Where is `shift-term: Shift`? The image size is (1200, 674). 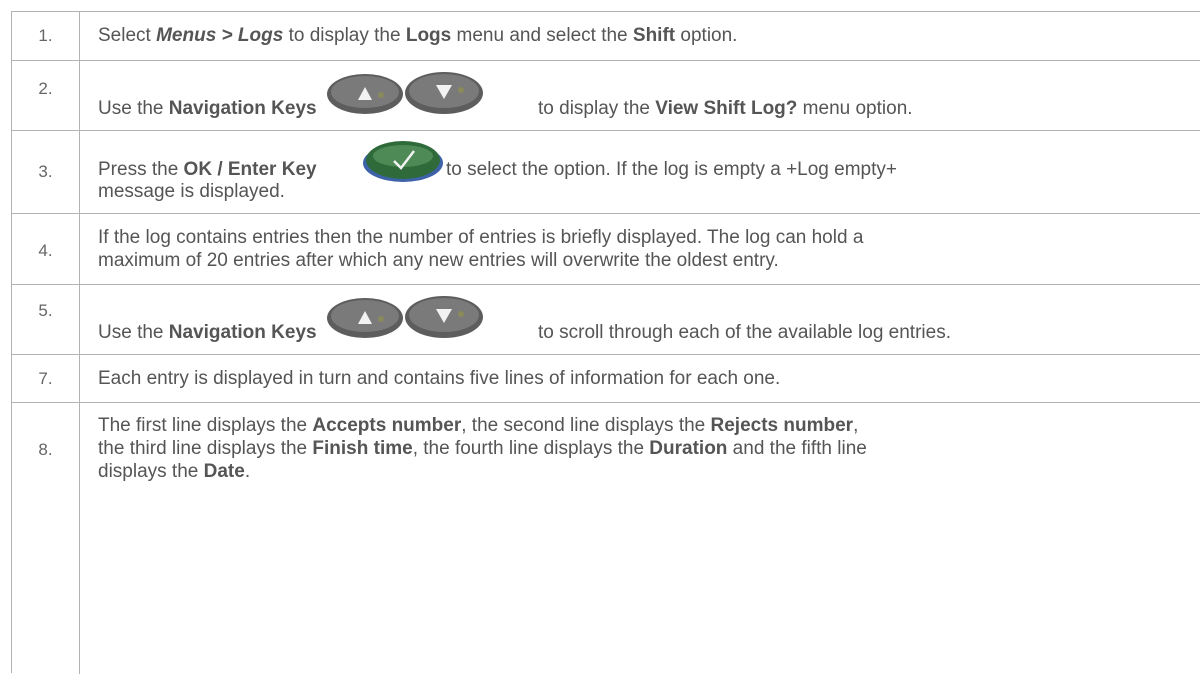
shift-term: Shift is located at coordinates (654, 35).